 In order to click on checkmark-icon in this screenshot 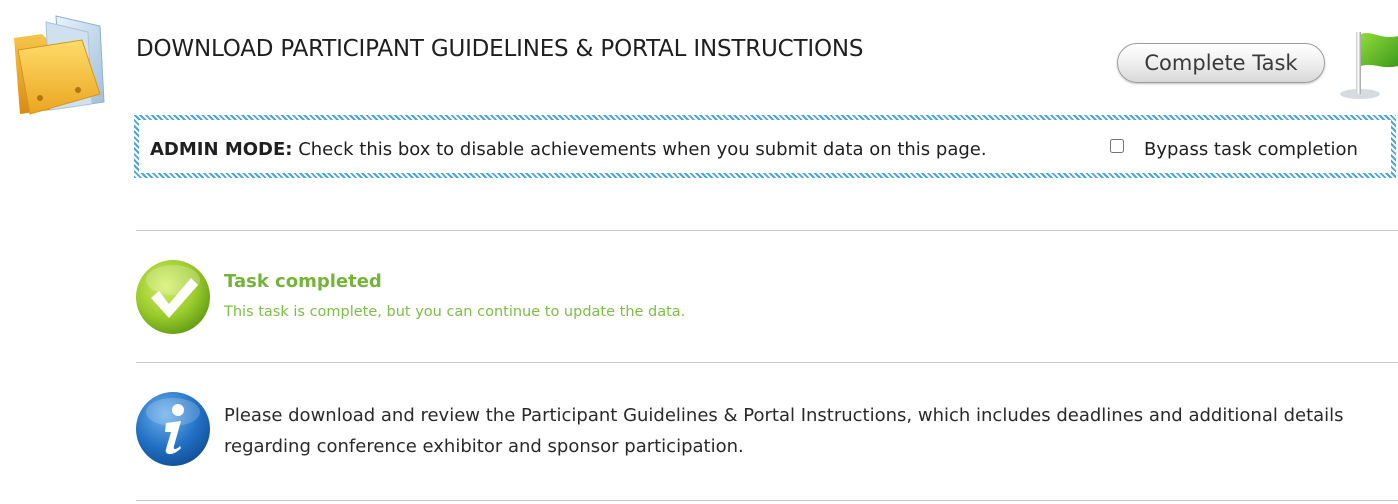, I will do `click(173, 297)`.